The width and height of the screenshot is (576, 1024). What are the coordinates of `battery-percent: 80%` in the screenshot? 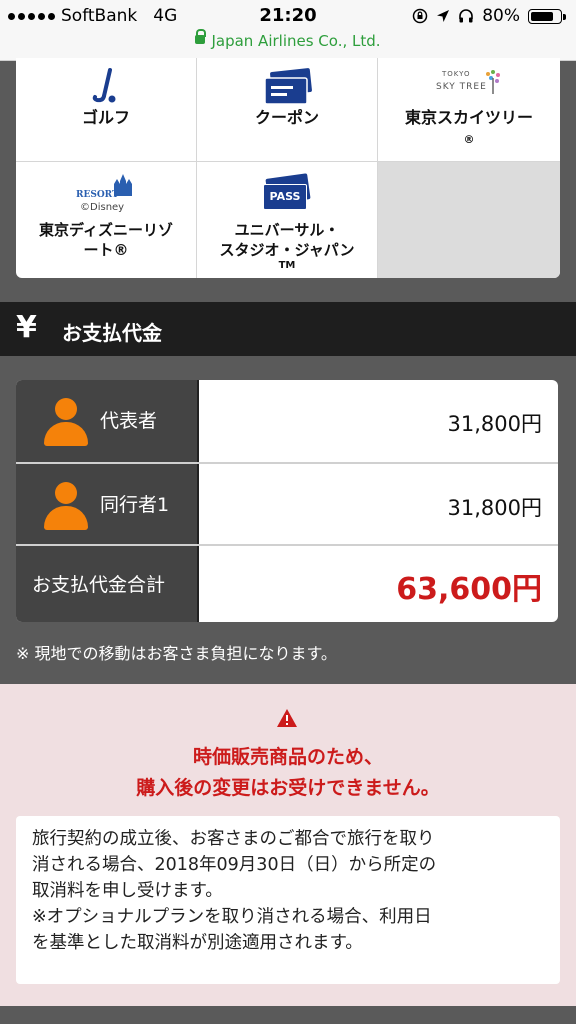 It's located at (501, 16).